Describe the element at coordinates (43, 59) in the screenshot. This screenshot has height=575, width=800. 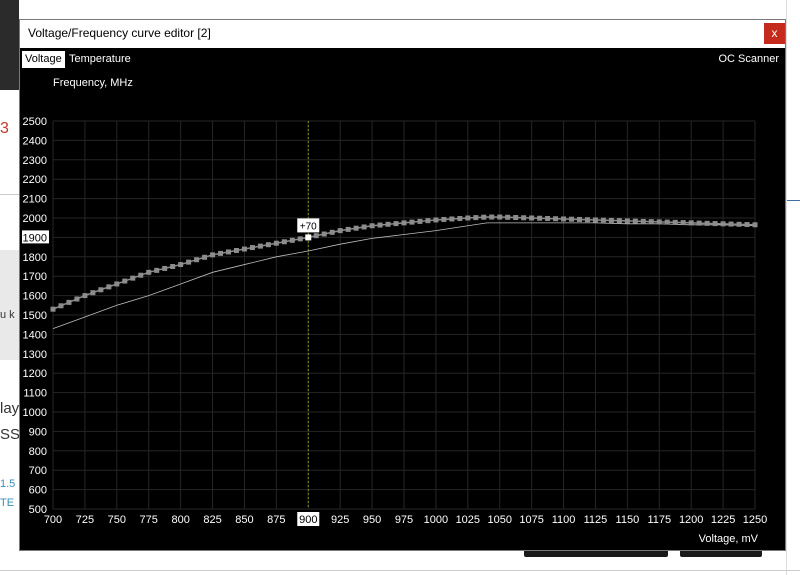
I see `tab-voltage: Voltage` at that location.